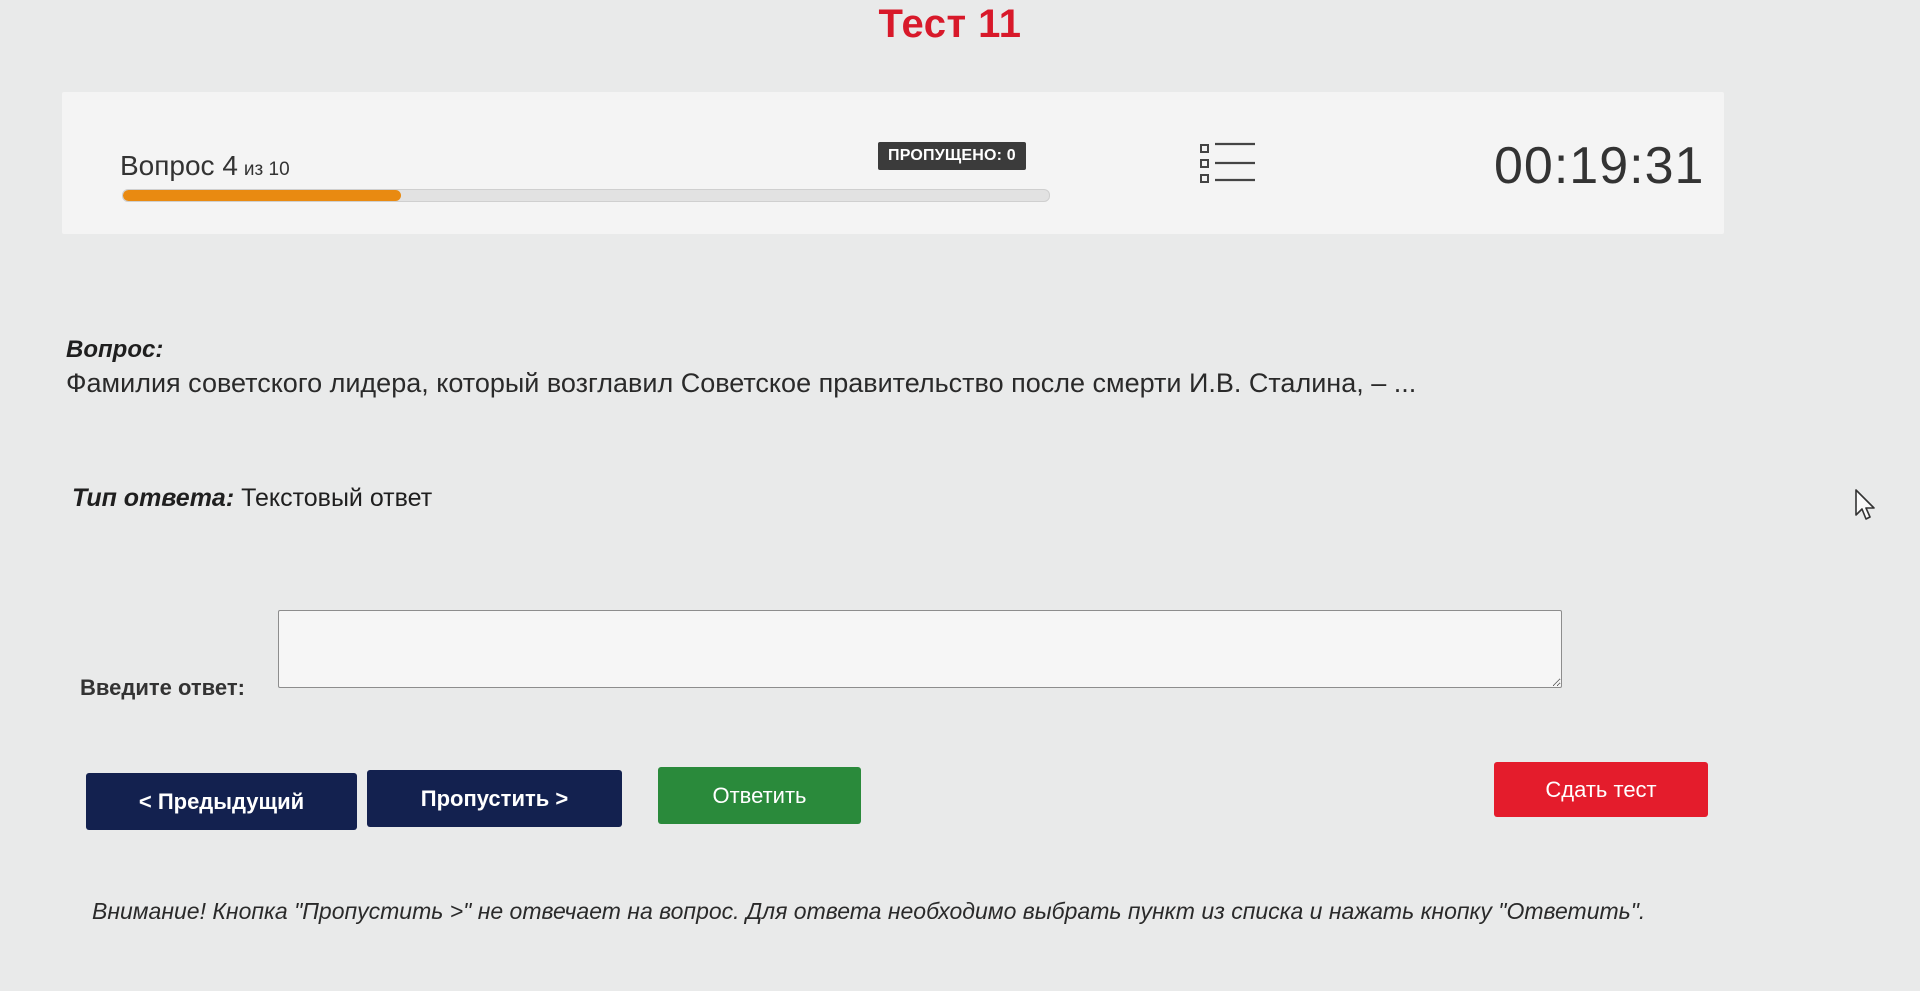  I want to click on countdown-timer: 00:19:31, so click(1599, 166).